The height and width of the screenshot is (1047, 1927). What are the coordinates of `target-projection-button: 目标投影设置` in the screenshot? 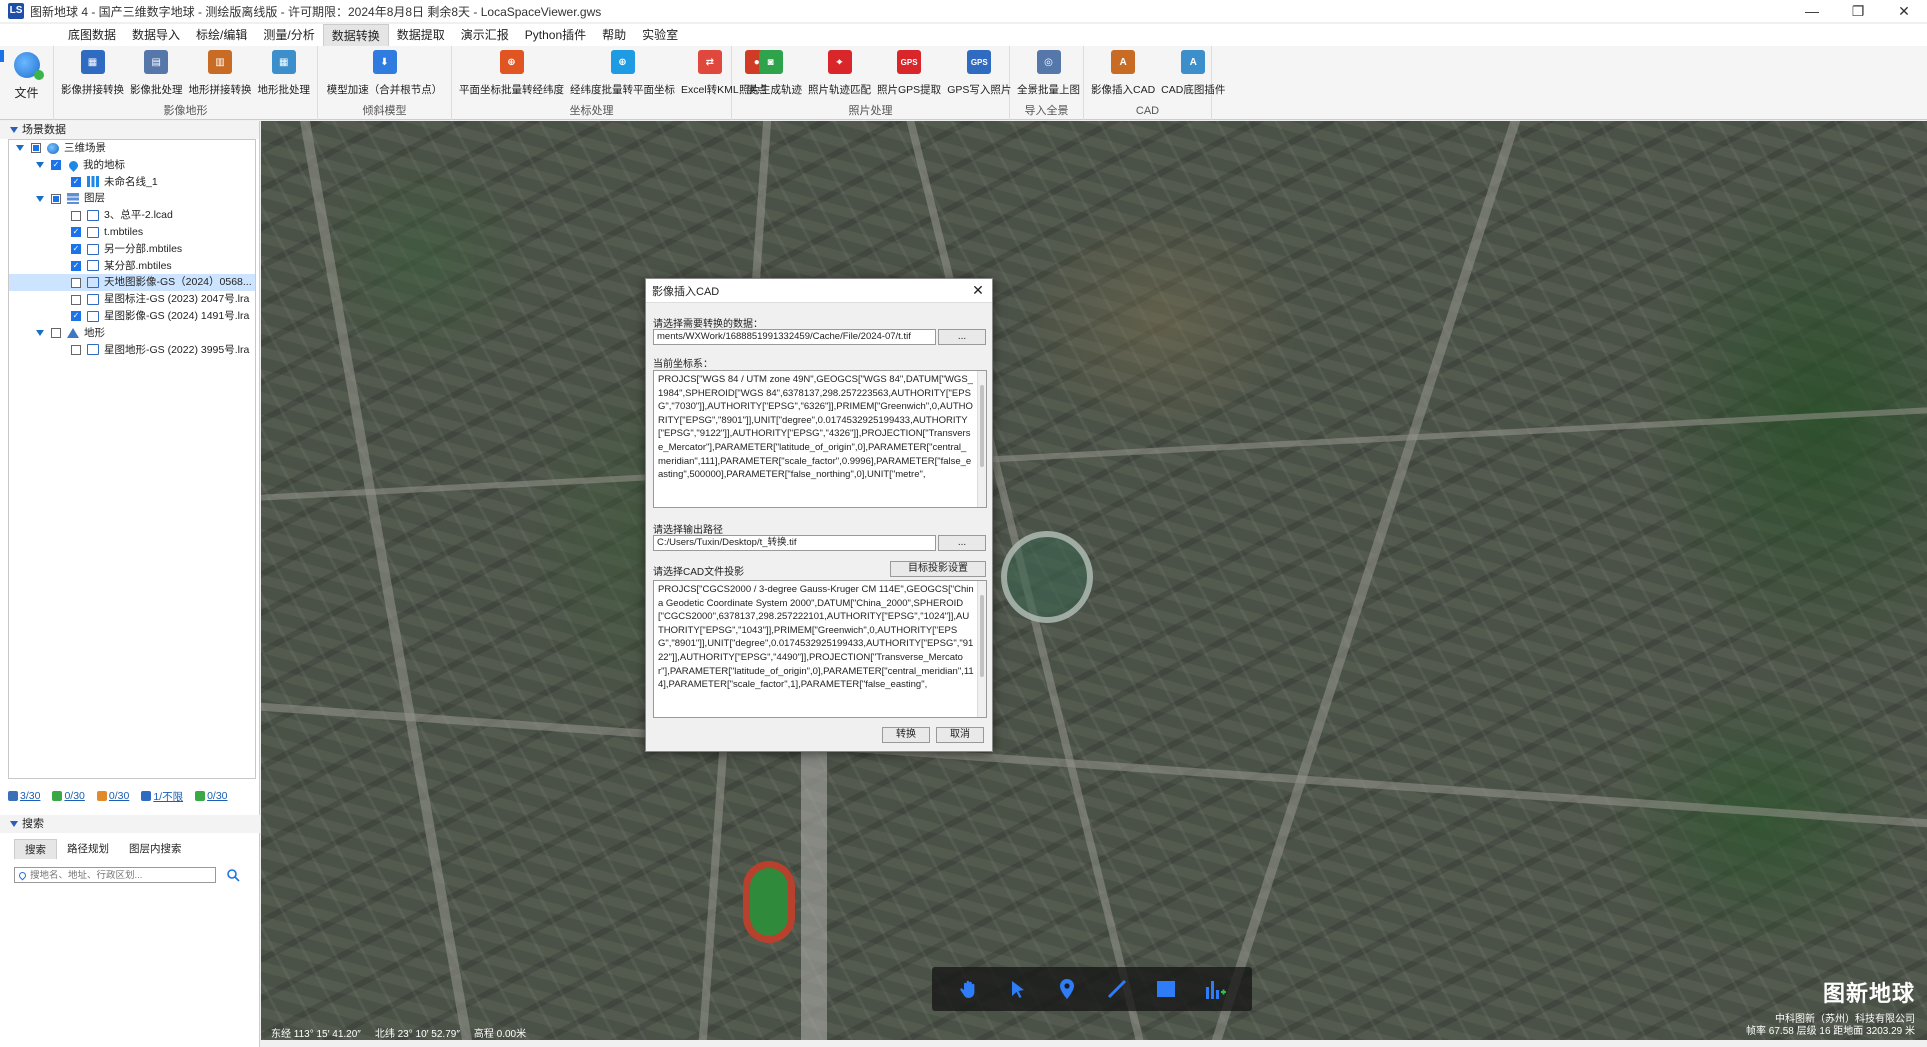 It's located at (938, 569).